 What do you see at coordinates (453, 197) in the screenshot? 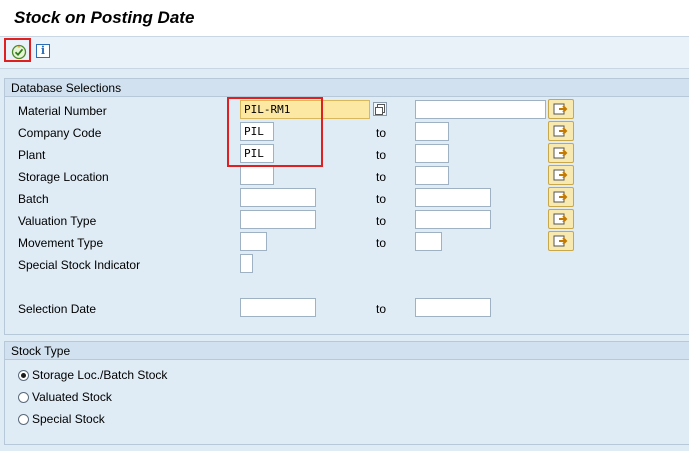
I see `batch-to-field` at bounding box center [453, 197].